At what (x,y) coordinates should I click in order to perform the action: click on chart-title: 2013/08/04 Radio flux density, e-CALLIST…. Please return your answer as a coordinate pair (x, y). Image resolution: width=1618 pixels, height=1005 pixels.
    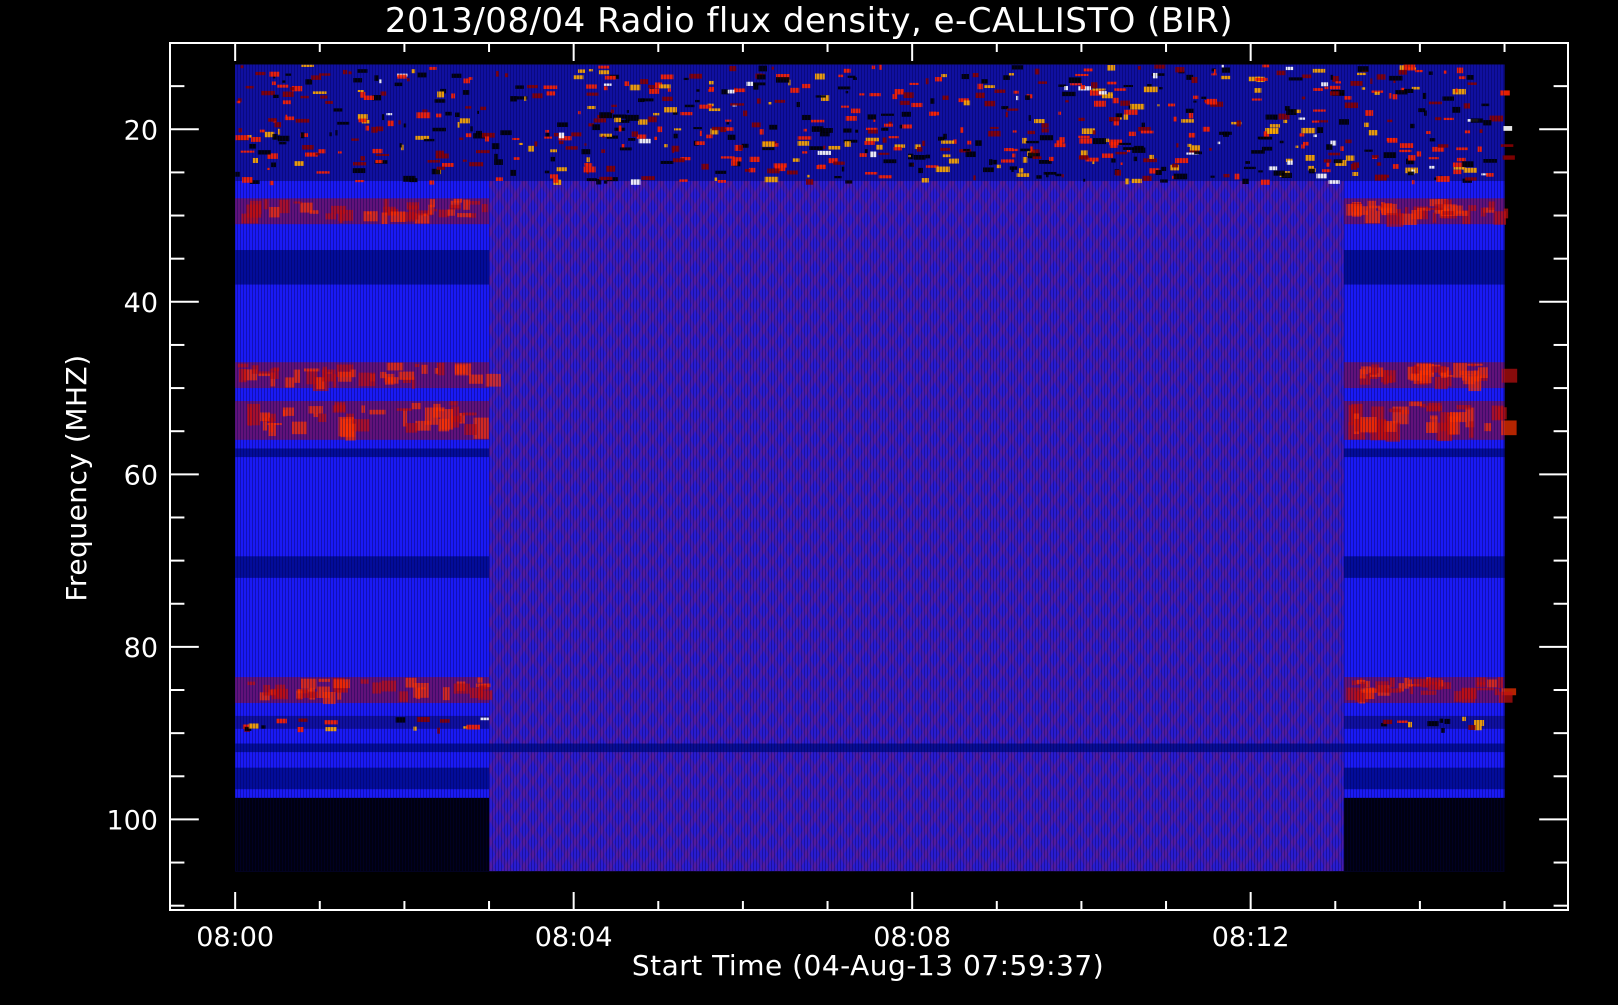
    Looking at the image, I should click on (809, 21).